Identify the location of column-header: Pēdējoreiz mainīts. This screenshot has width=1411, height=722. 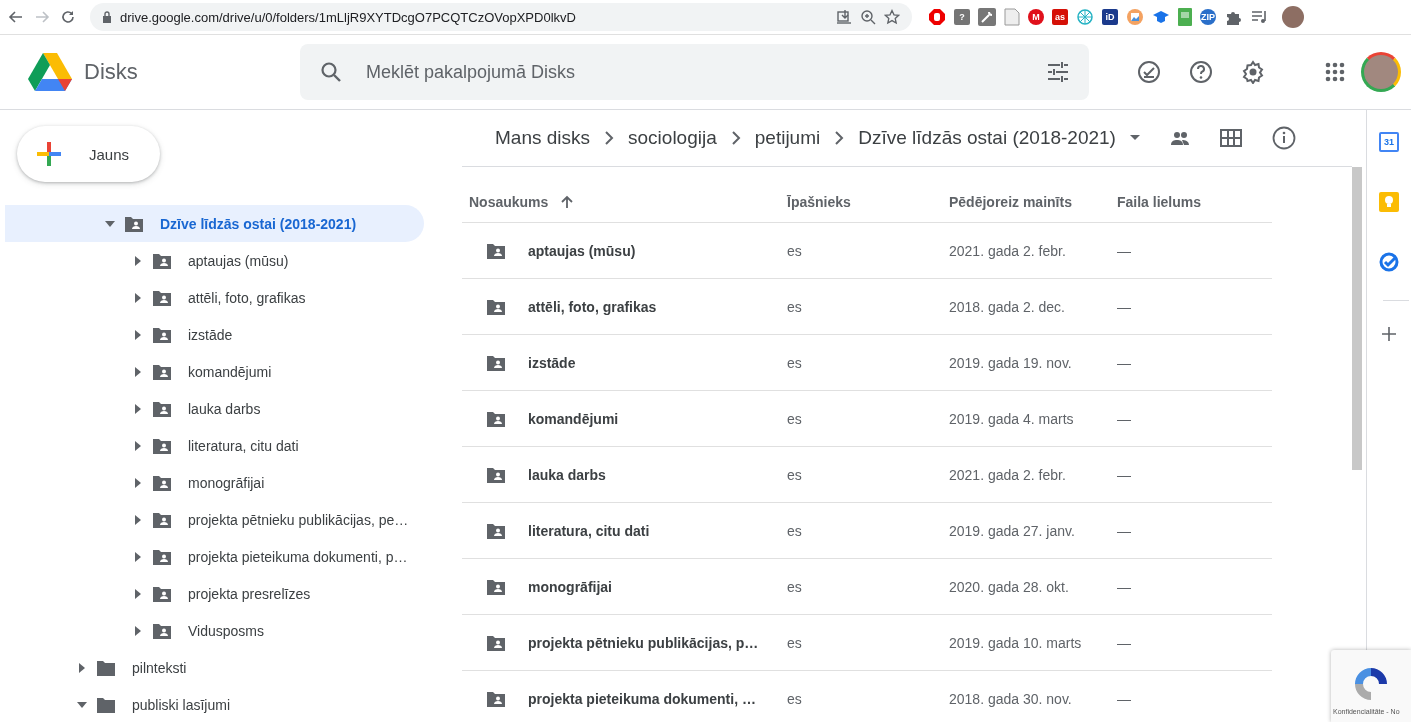
(1026, 201).